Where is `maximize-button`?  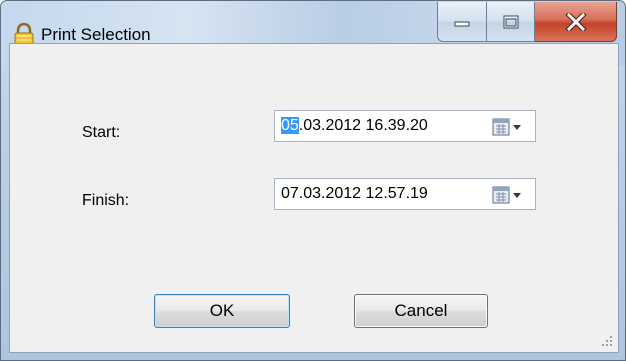
maximize-button is located at coordinates (511, 22).